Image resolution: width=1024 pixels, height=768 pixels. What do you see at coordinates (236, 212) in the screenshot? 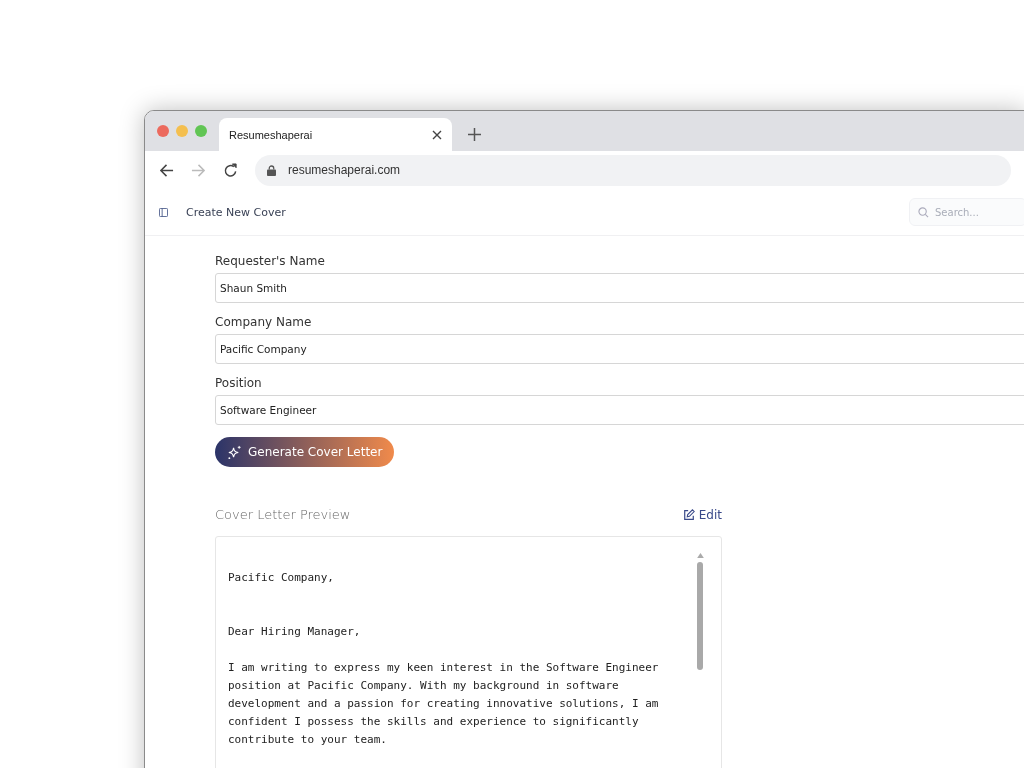
I see `page-title: Create New Cover` at bounding box center [236, 212].